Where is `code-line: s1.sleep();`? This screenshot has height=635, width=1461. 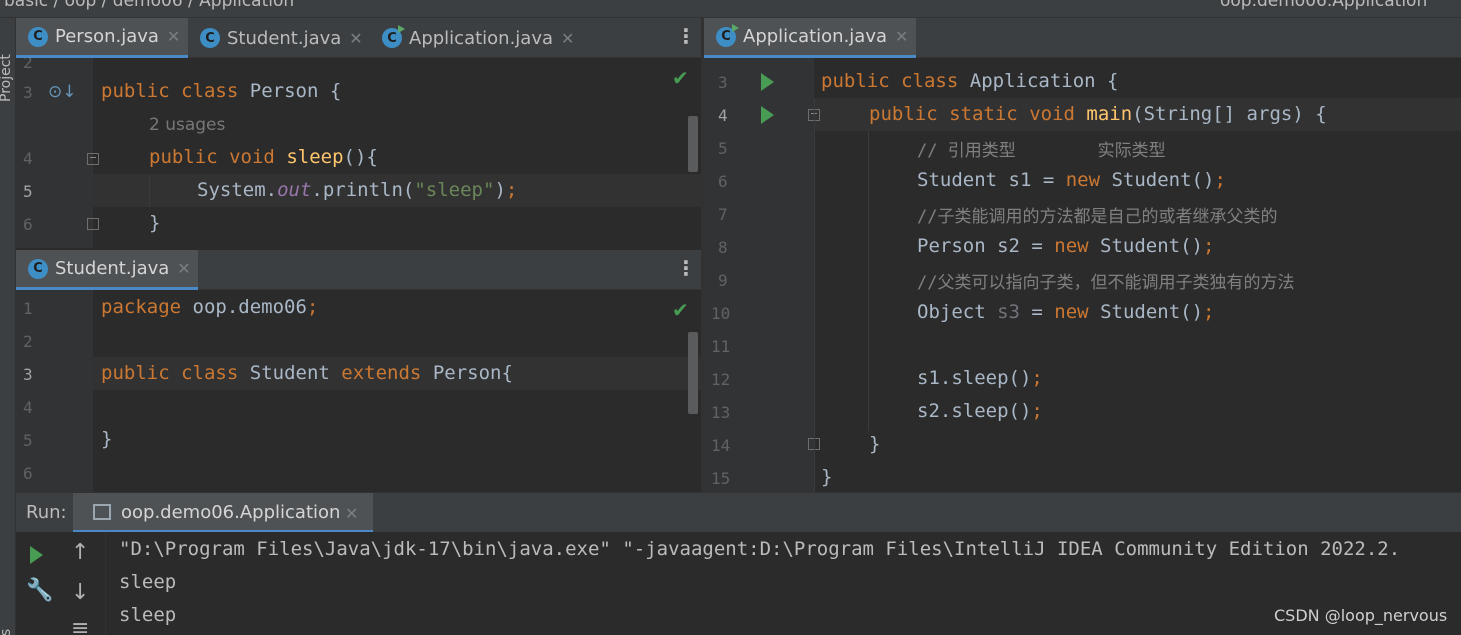 code-line: s1.sleep(); is located at coordinates (980, 378).